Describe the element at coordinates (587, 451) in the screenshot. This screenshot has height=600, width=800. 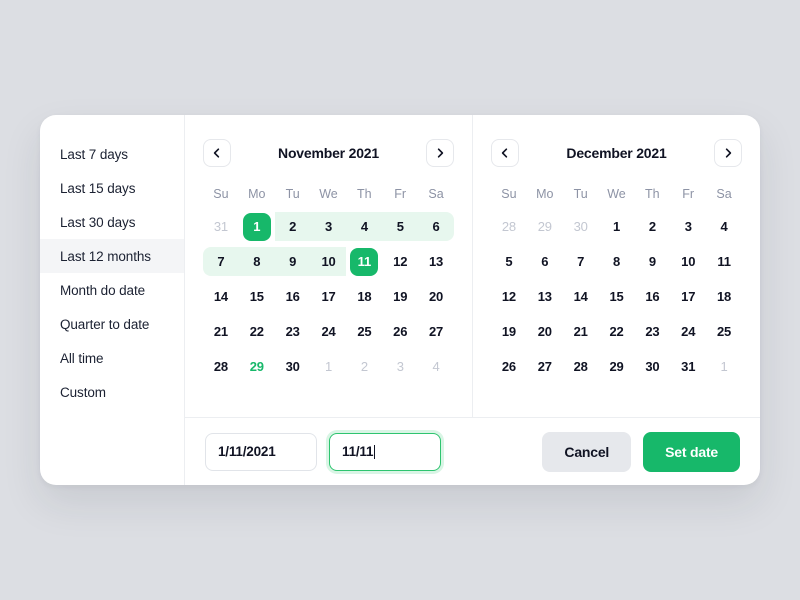
I see `cancel-button: Cancel` at that location.